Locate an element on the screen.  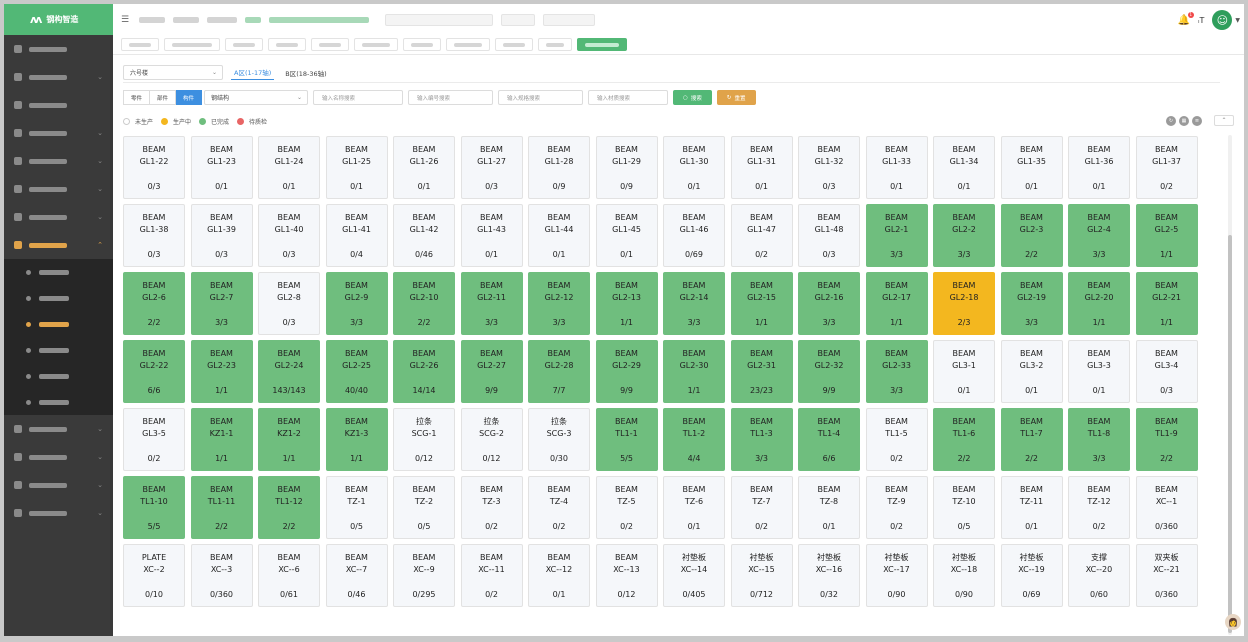
member-card: BEAM TZ-11 0/1 is located at coordinates (1031, 507).